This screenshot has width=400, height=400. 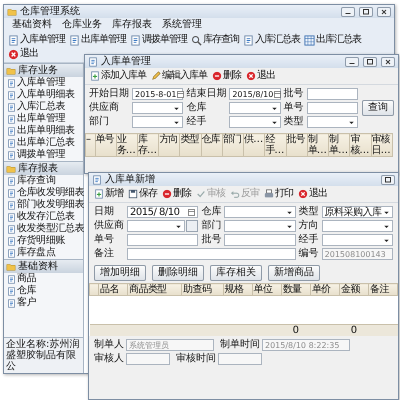 What do you see at coordinates (104, 240) in the screenshot?
I see `field-label: 单号` at bounding box center [104, 240].